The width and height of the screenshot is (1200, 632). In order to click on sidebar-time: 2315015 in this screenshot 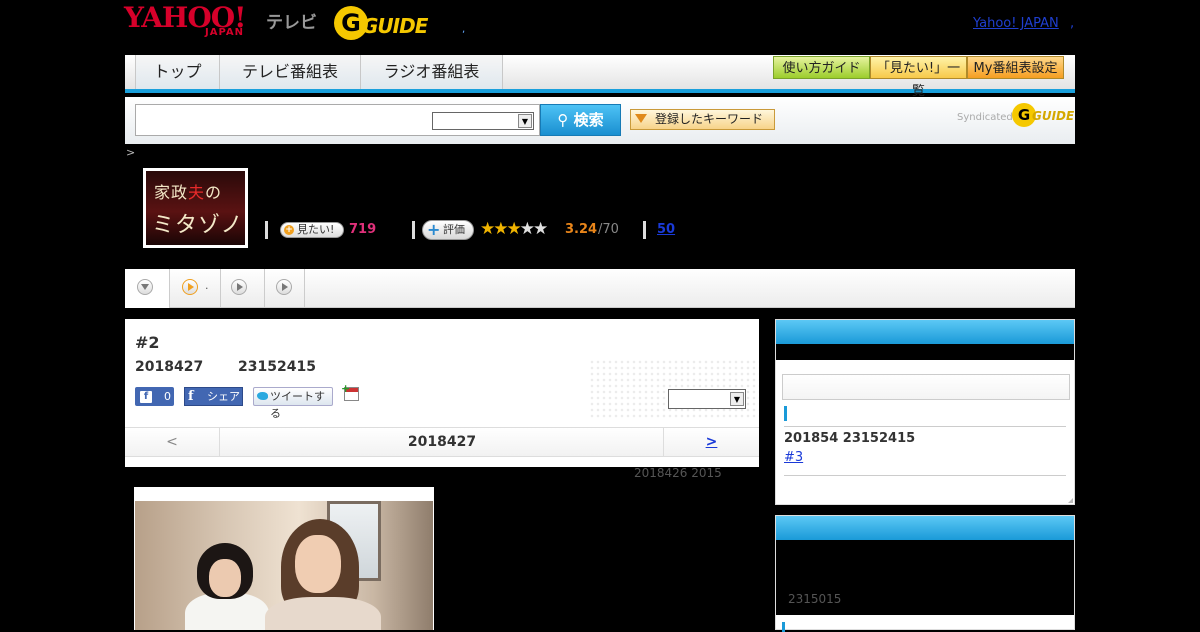, I will do `click(815, 599)`.